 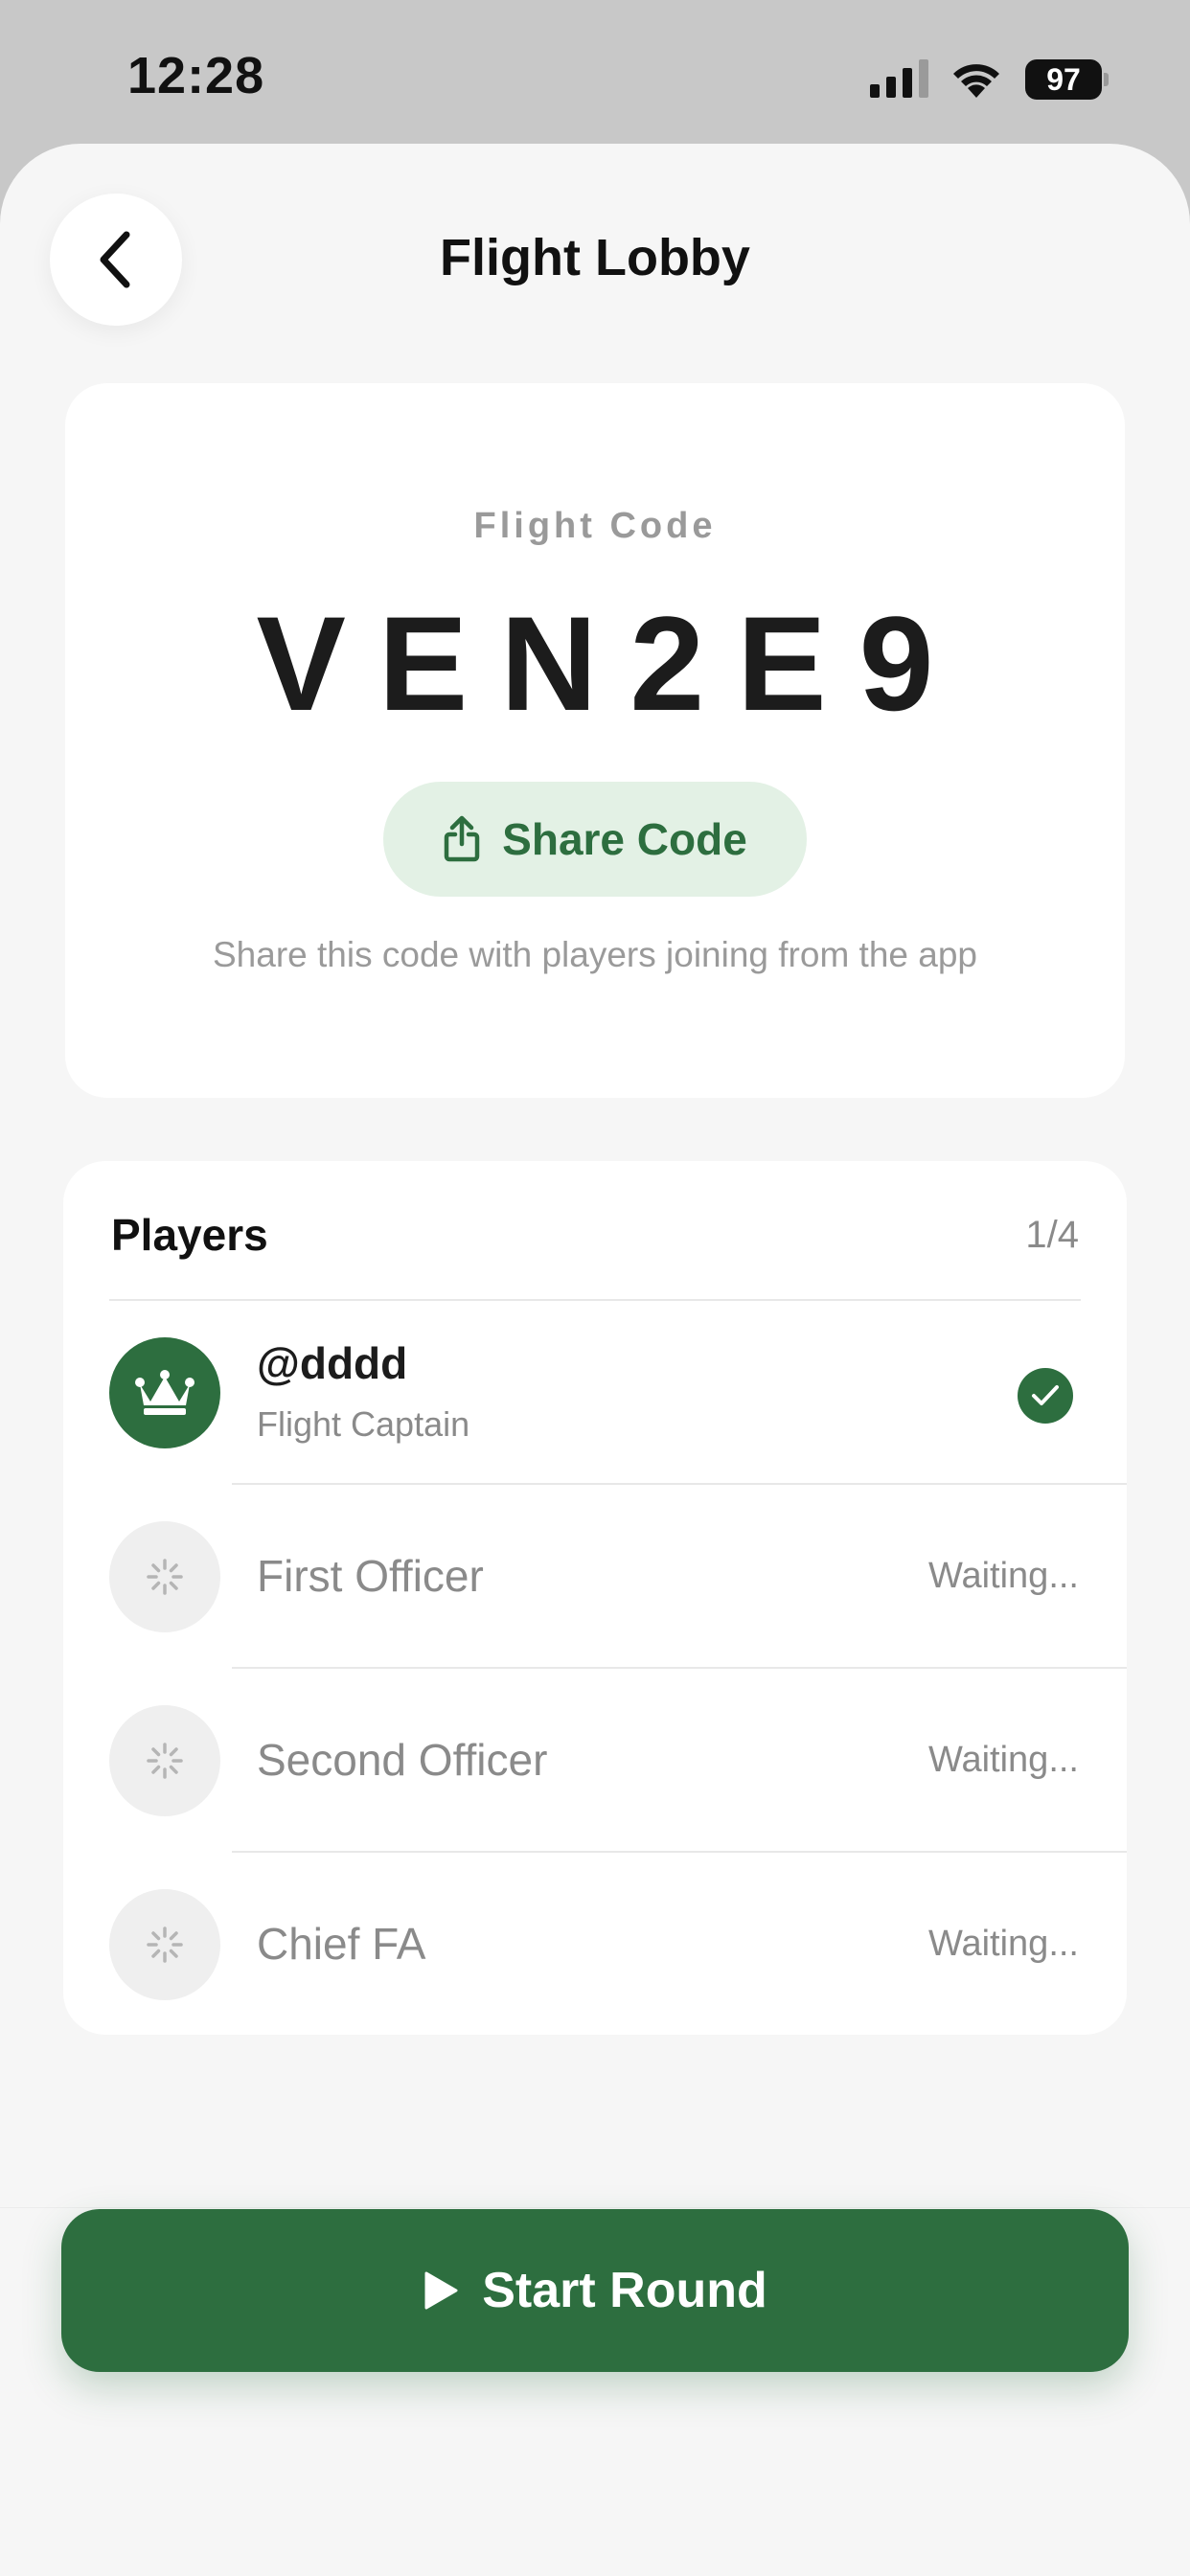 I want to click on players-count: 1/4, so click(x=1052, y=1234).